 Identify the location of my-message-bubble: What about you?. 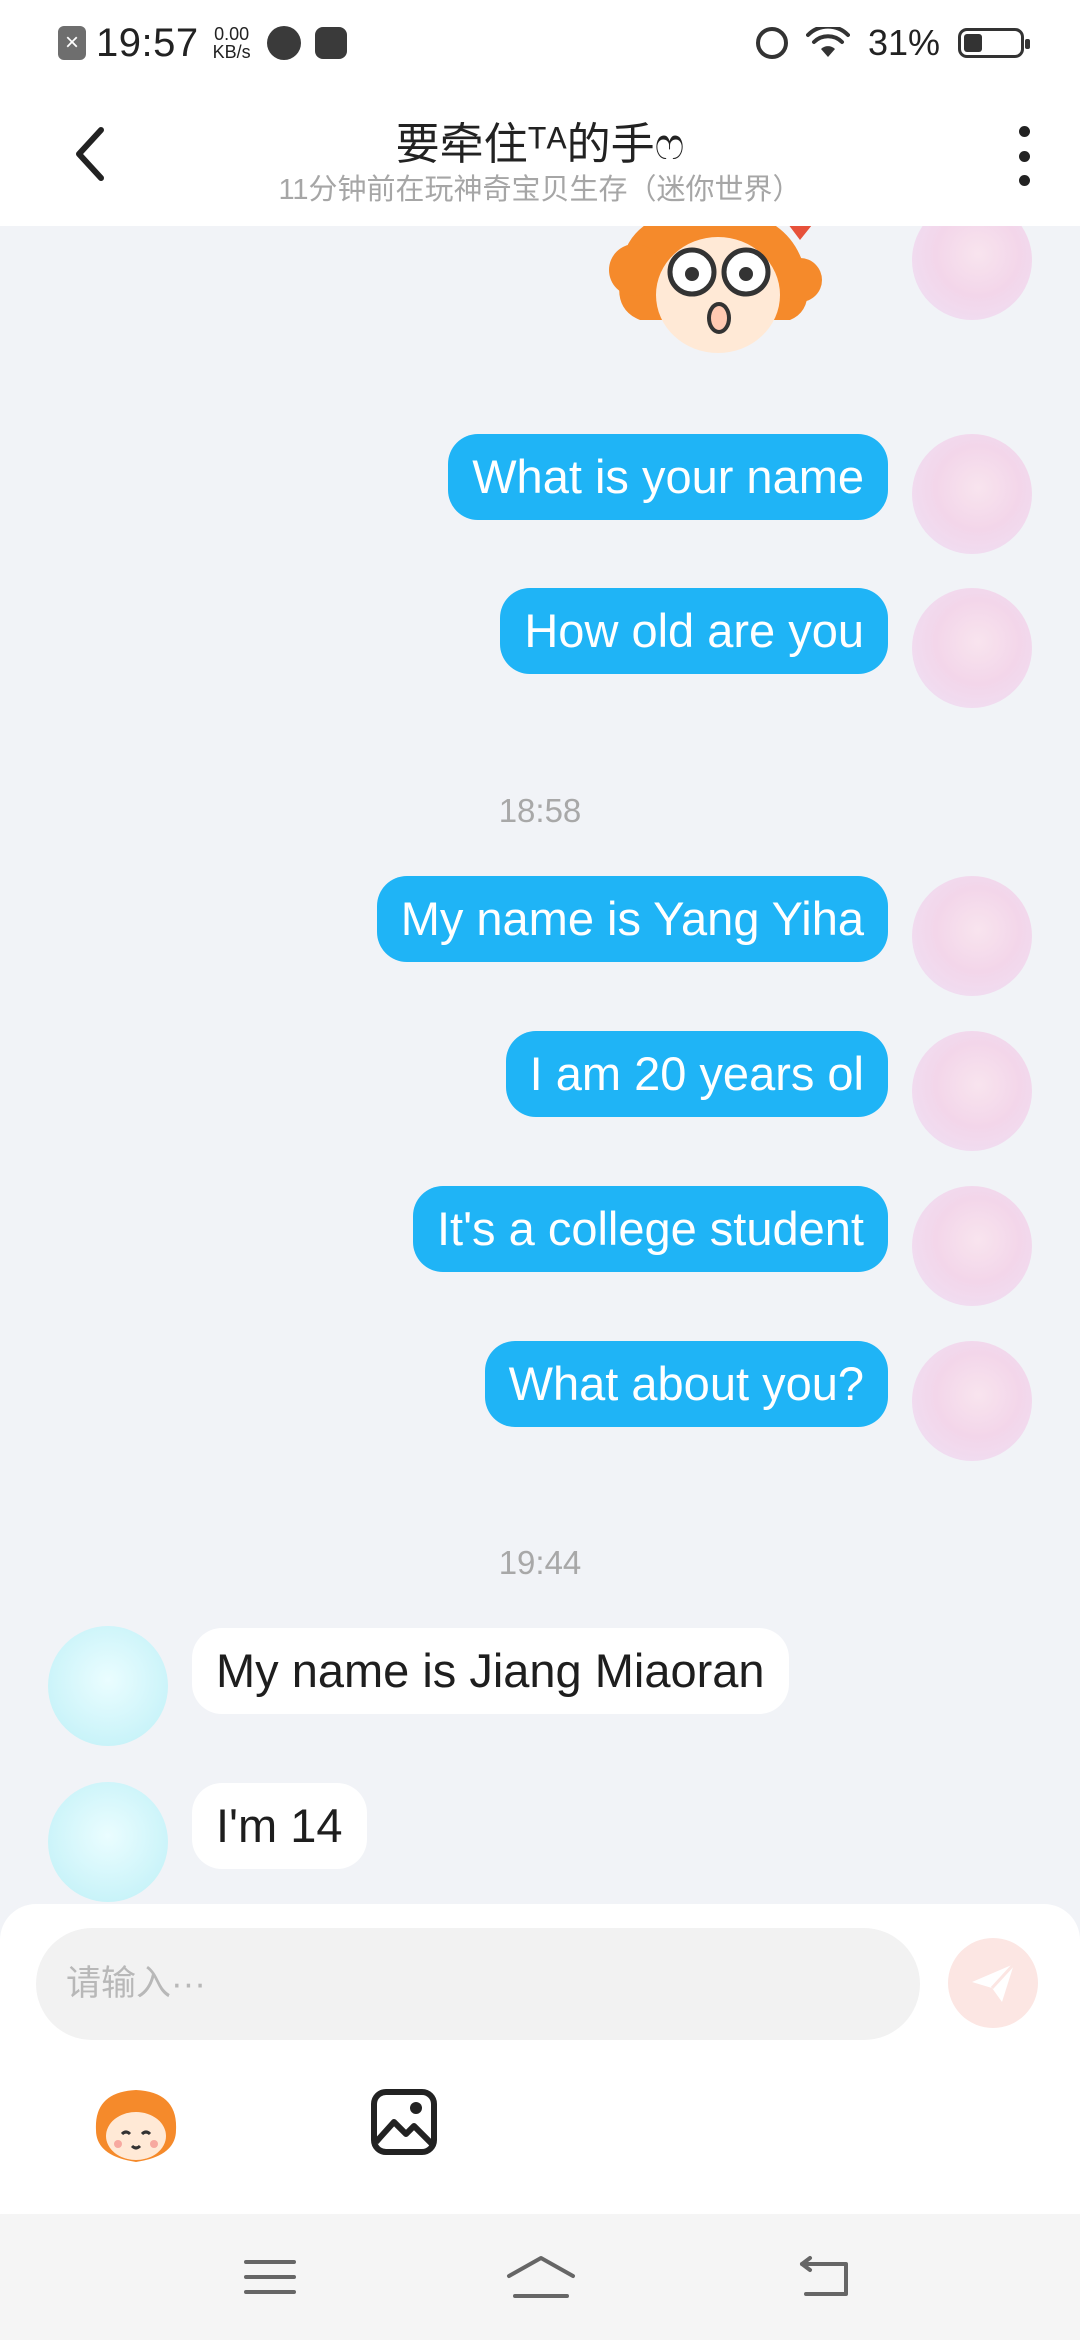
(686, 1384).